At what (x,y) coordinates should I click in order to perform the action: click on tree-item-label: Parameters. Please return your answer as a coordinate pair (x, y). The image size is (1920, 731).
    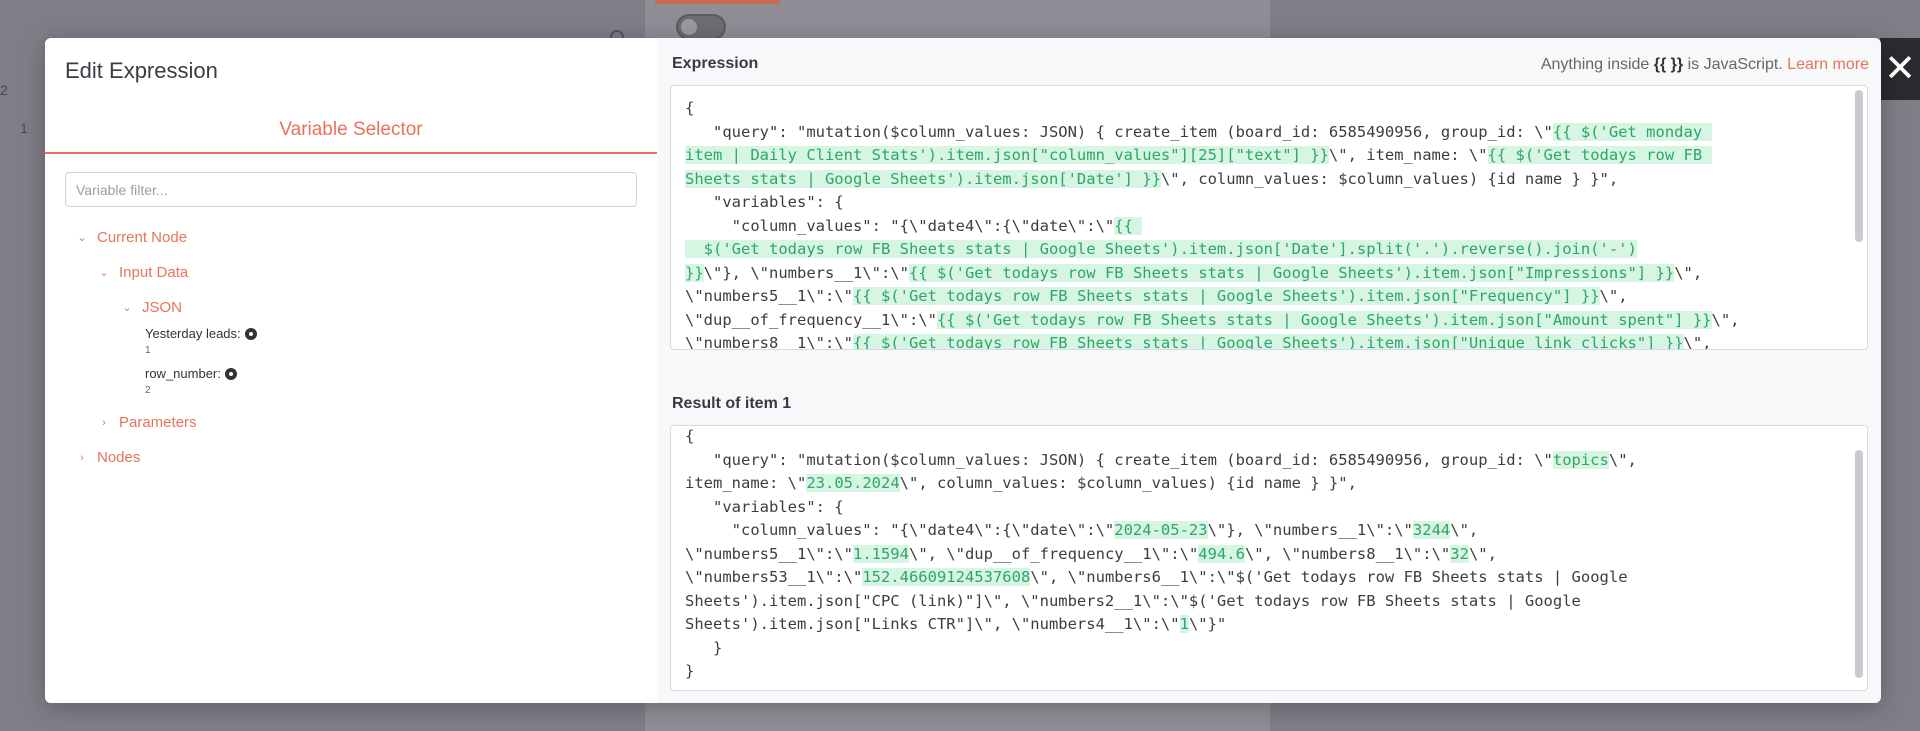
    Looking at the image, I should click on (158, 422).